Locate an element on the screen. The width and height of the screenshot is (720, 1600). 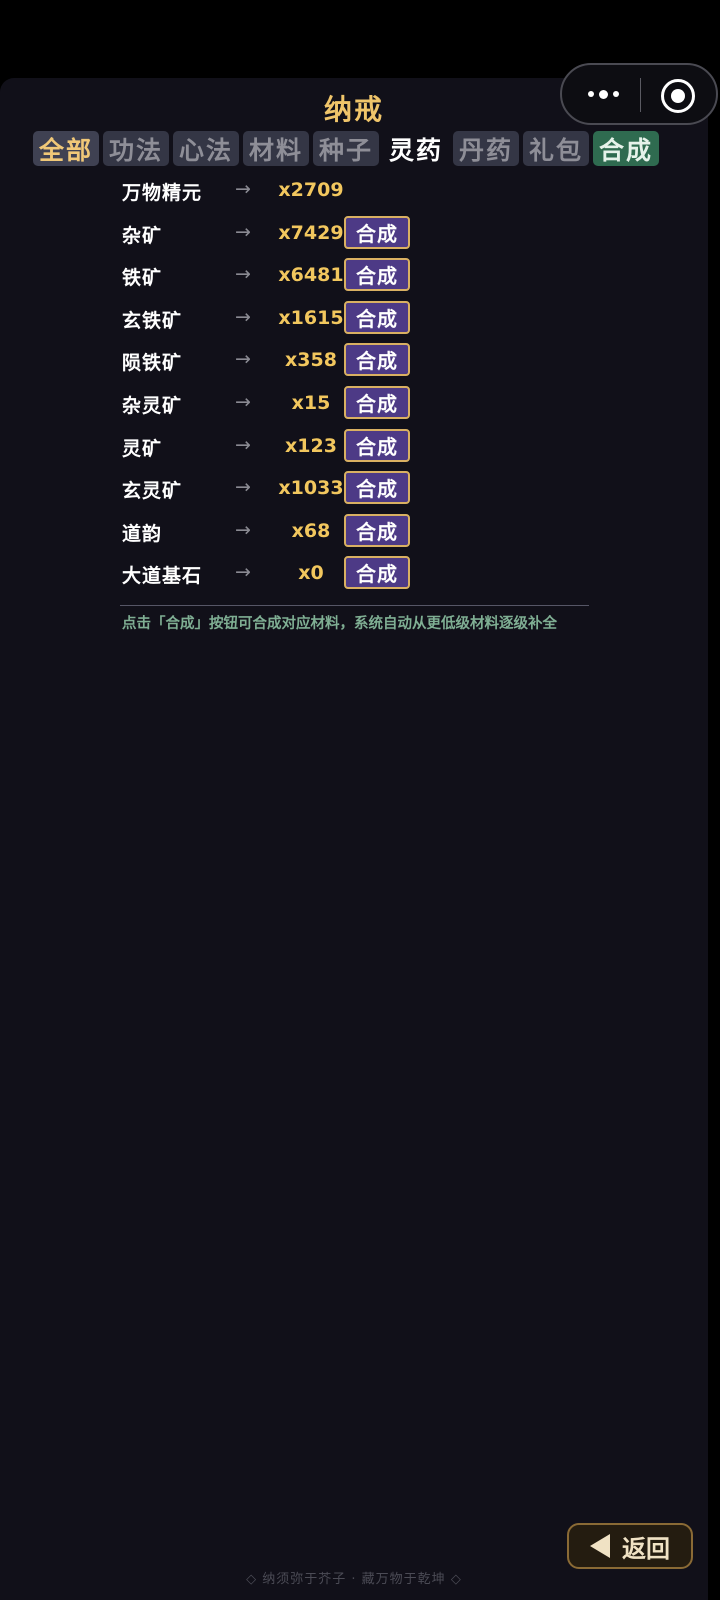
list-item: 大道基石 → x0 合成 is located at coordinates (357, 577).